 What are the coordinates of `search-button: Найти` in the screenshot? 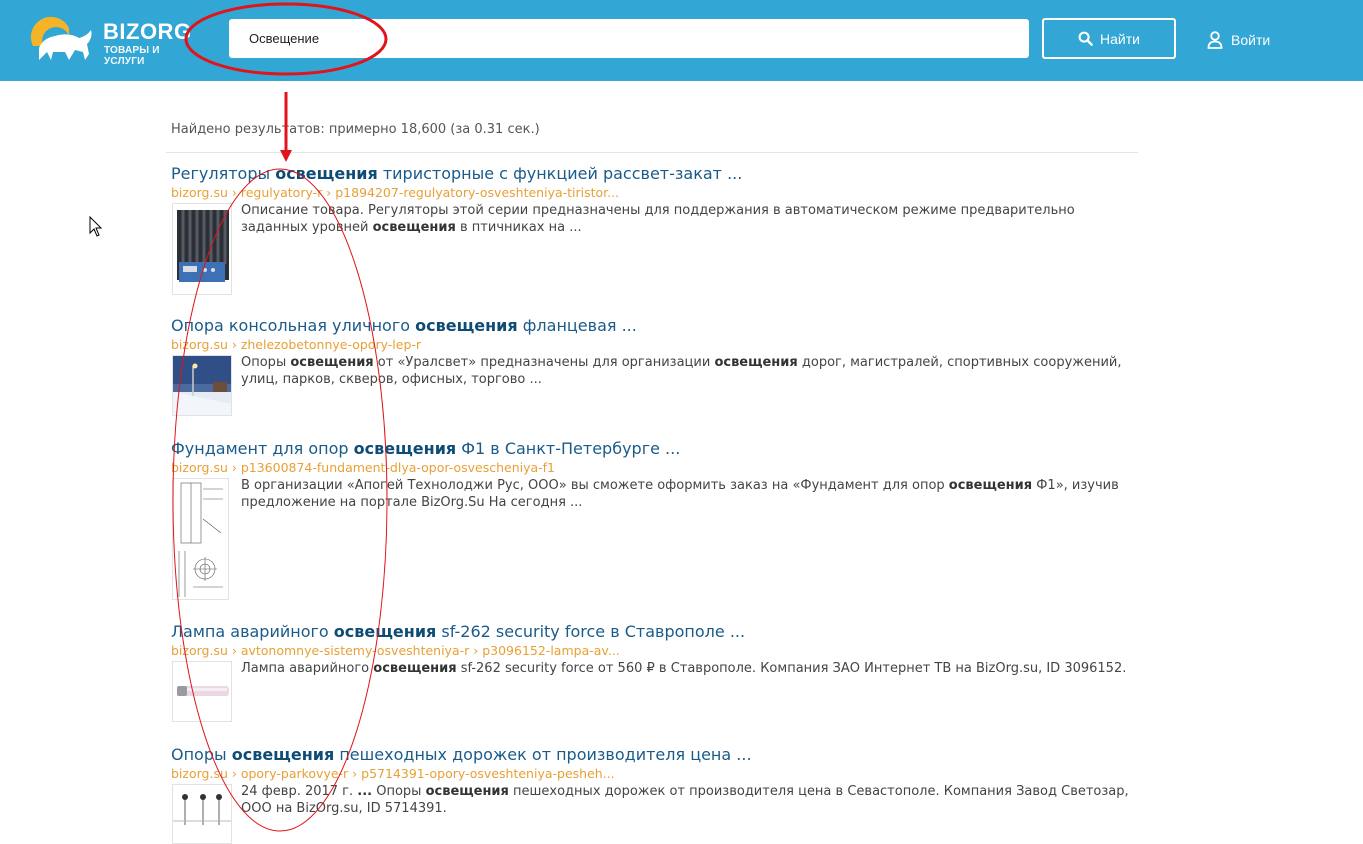 It's located at (1109, 38).